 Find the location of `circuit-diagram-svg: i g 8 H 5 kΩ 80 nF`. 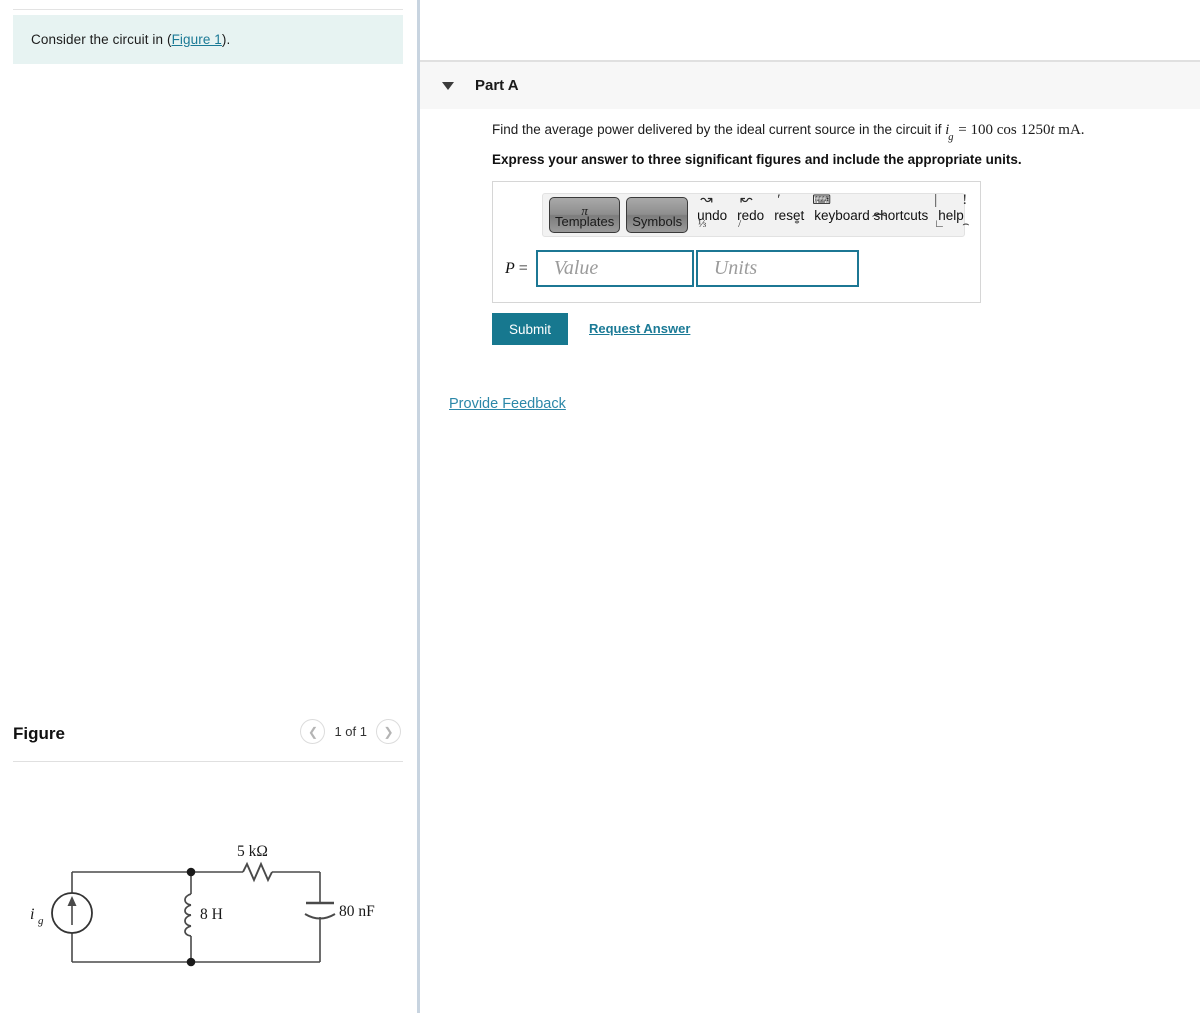

circuit-diagram-svg: i g 8 H 5 kΩ 80 nF is located at coordinates (202, 905).